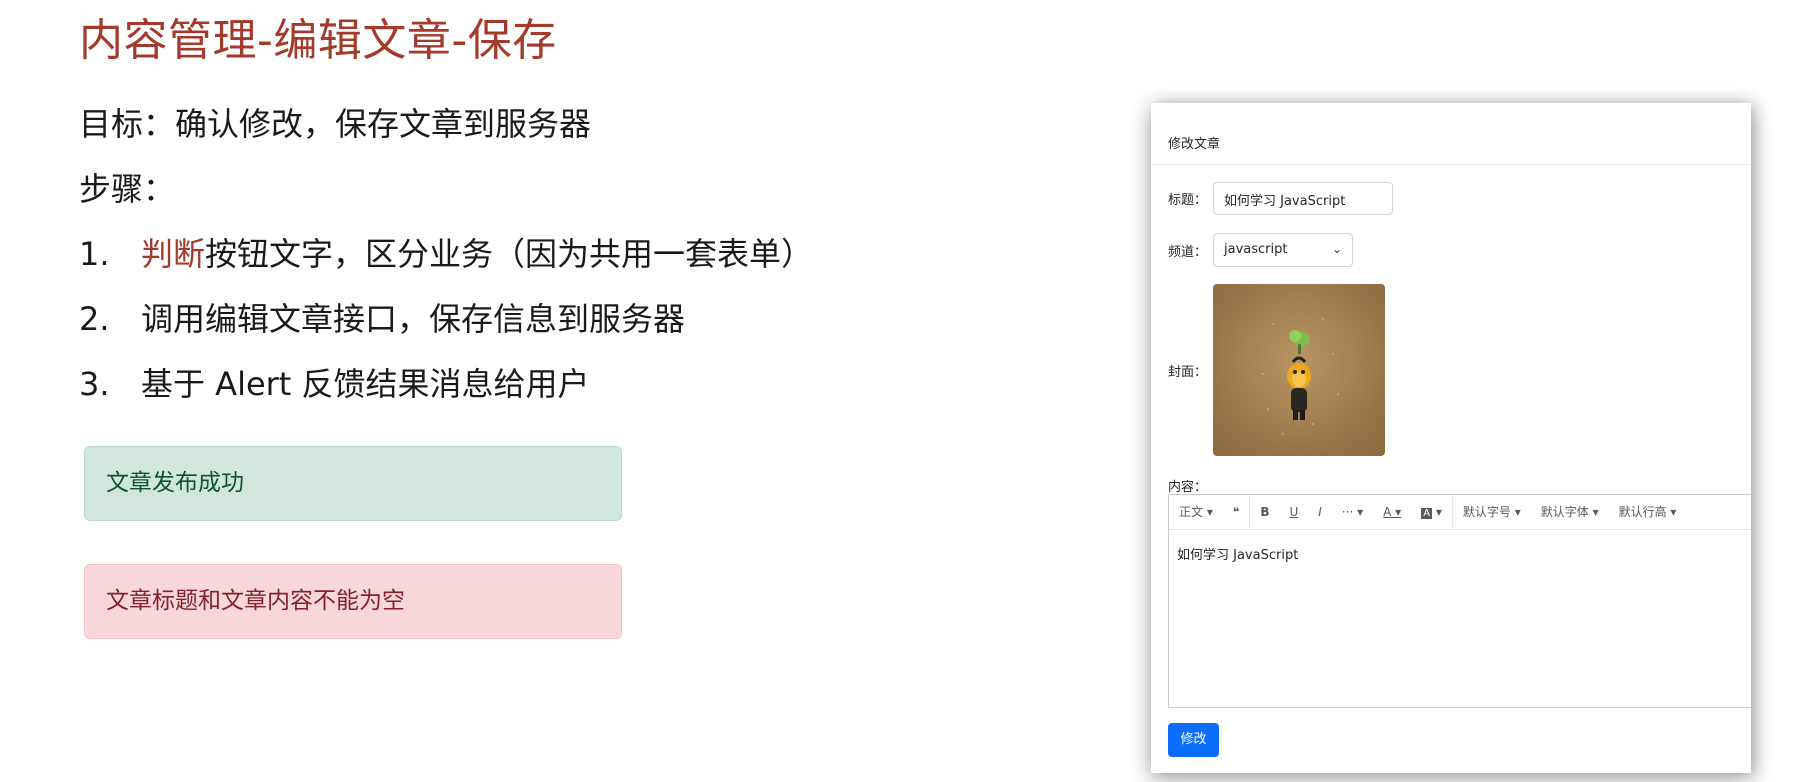 This screenshot has height=782, width=1811. Describe the element at coordinates (1648, 512) in the screenshot. I see `line-height-dropdown: 默认行高 ▾` at that location.